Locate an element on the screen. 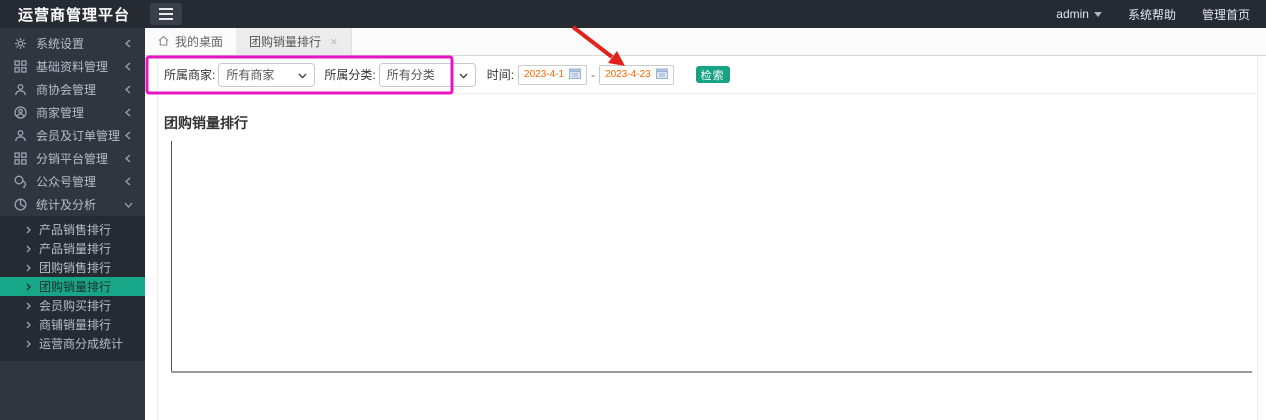 Image resolution: width=1266 pixels, height=420 pixels. user-circle-icon is located at coordinates (20, 112).